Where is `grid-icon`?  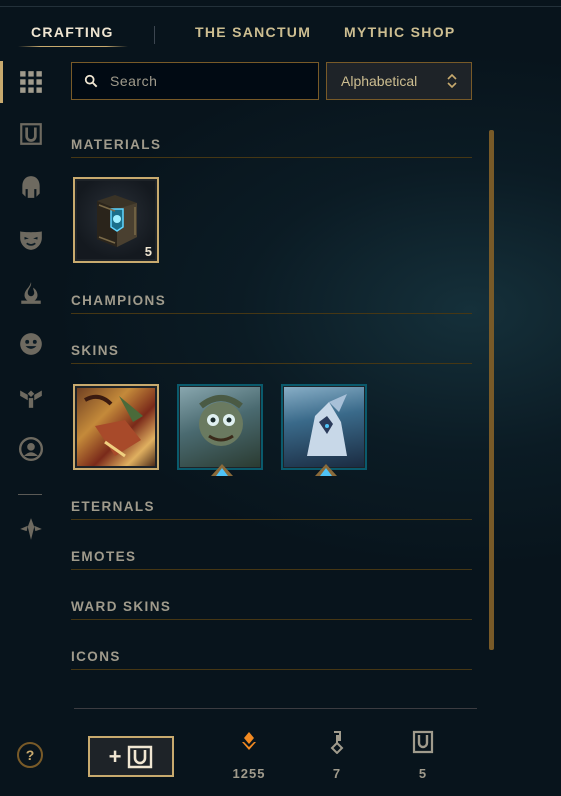 grid-icon is located at coordinates (31, 82).